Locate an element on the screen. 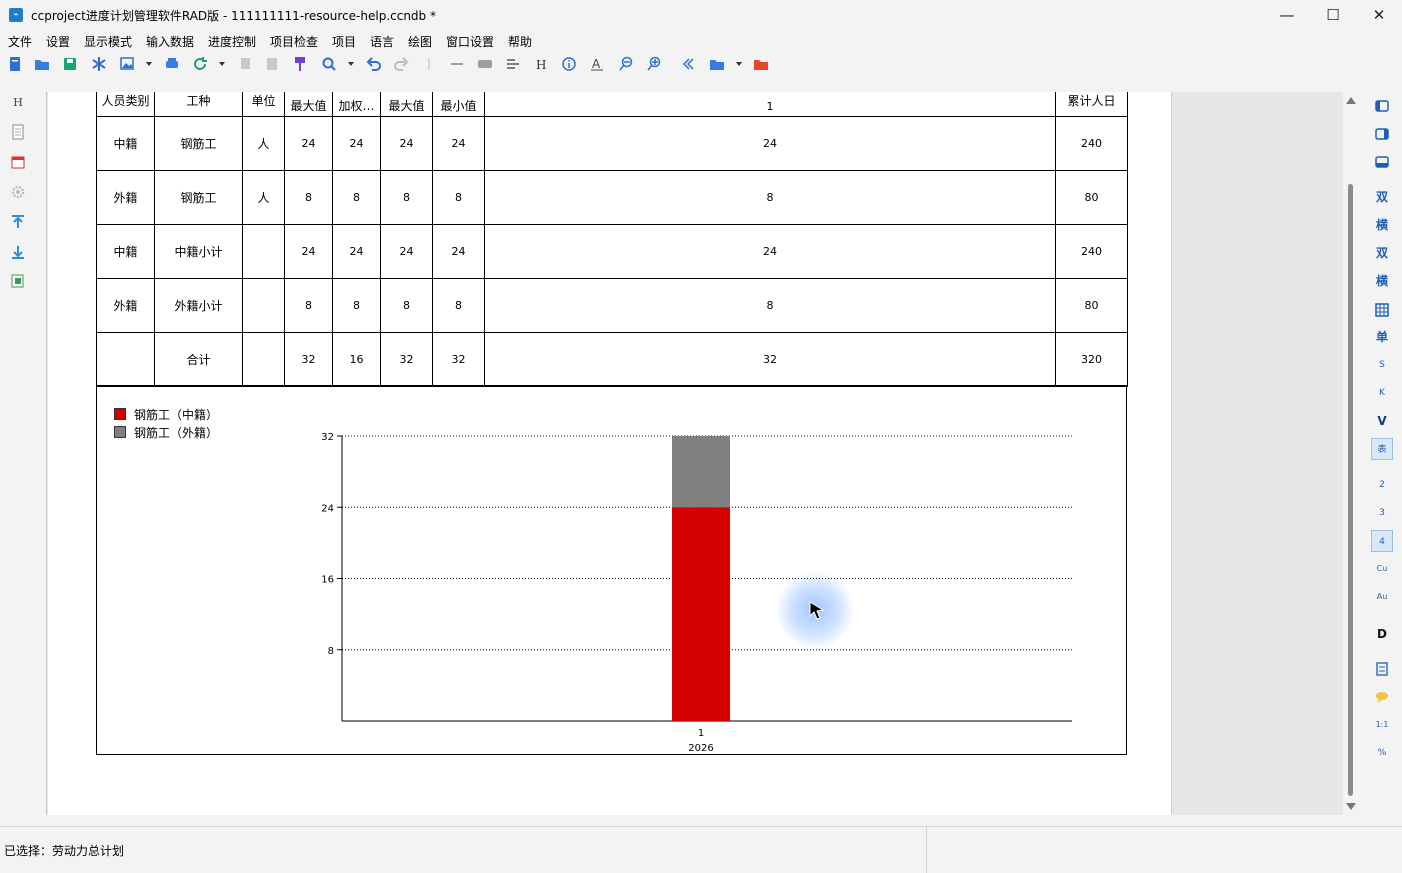 The image size is (1402, 873). comment-icon is located at coordinates (1382, 697).